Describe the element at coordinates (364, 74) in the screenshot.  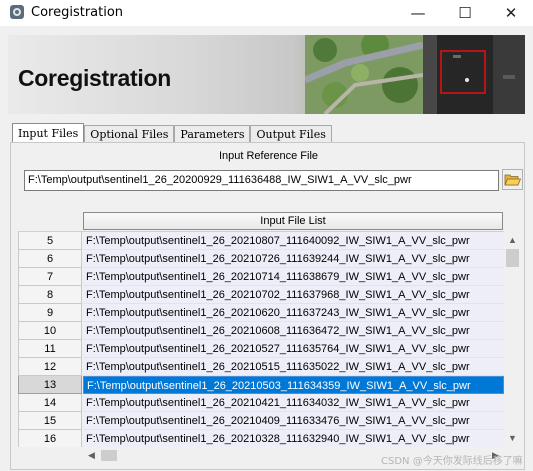
I see `aerial-image` at that location.